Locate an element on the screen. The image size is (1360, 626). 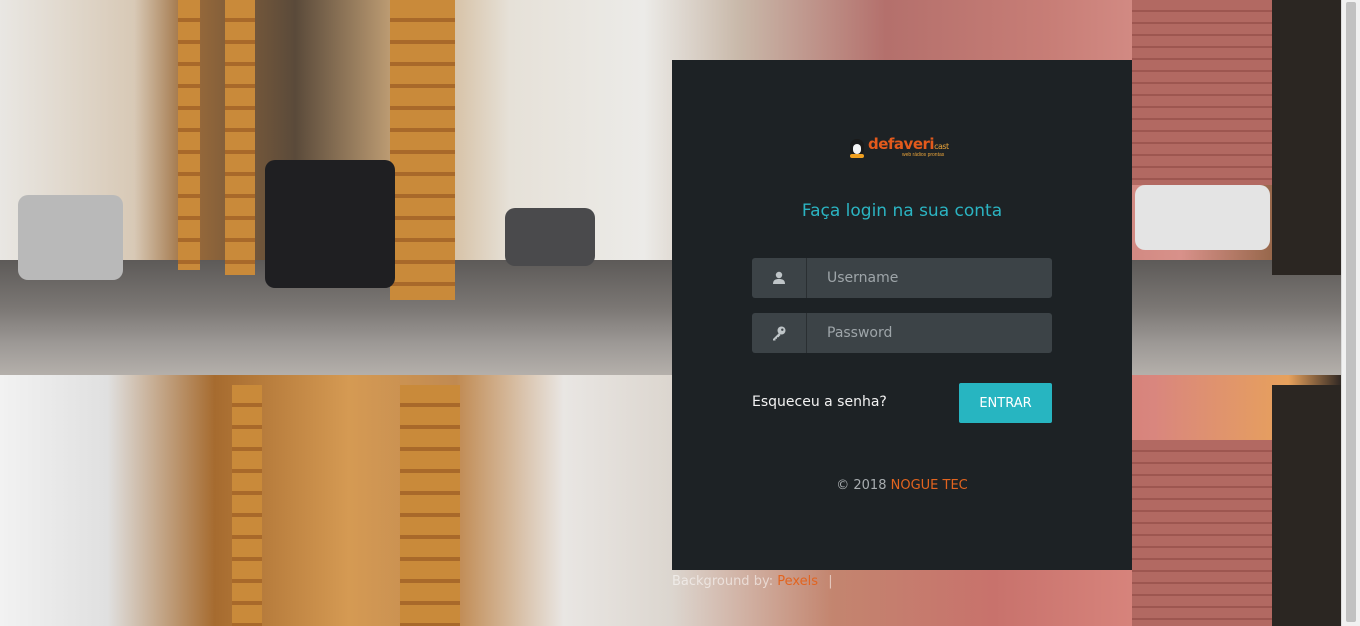
username-field is located at coordinates (902, 278).